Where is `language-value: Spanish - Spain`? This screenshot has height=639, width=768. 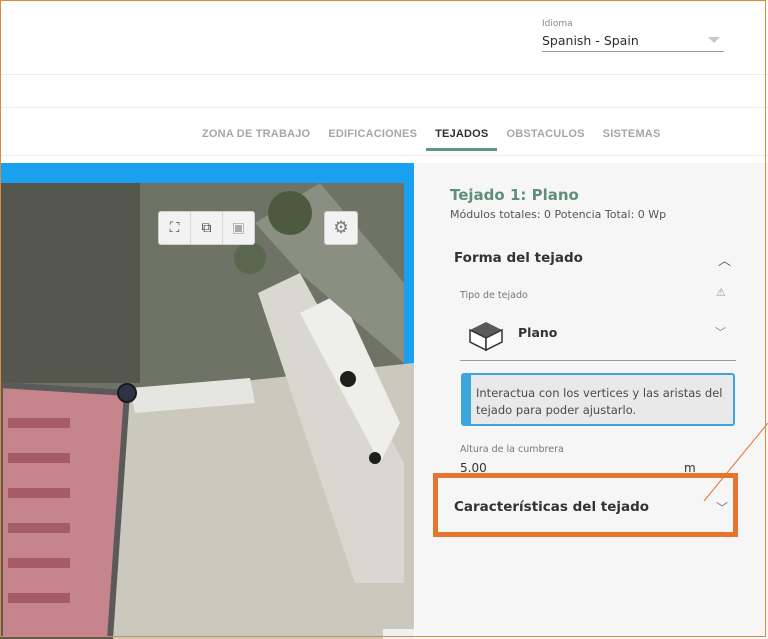 language-value: Spanish - Spain is located at coordinates (590, 40).